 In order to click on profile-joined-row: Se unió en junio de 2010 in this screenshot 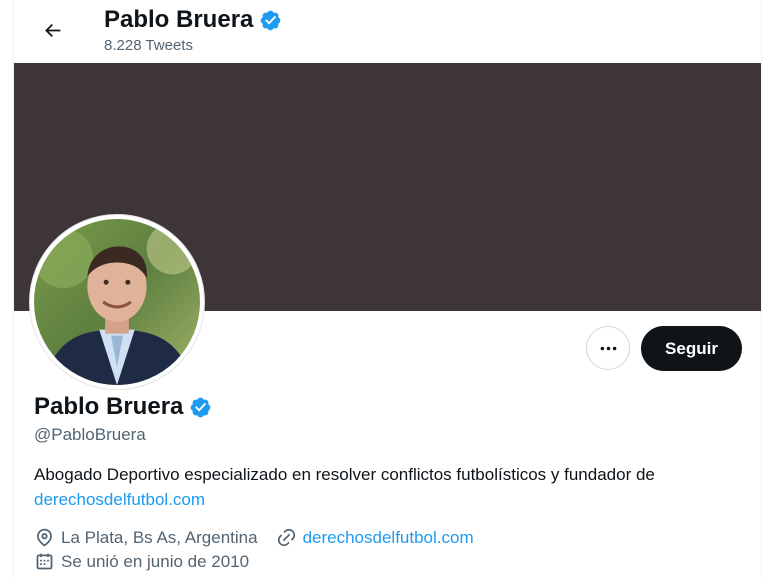, I will do `click(141, 561)`.